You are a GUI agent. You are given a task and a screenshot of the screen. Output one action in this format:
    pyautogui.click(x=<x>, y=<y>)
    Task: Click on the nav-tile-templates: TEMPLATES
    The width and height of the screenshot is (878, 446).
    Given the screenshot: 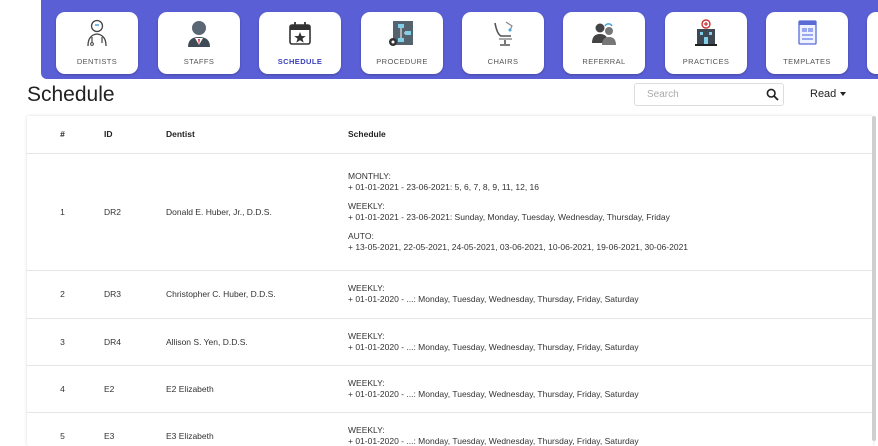 What is the action you would take?
    pyautogui.click(x=807, y=43)
    